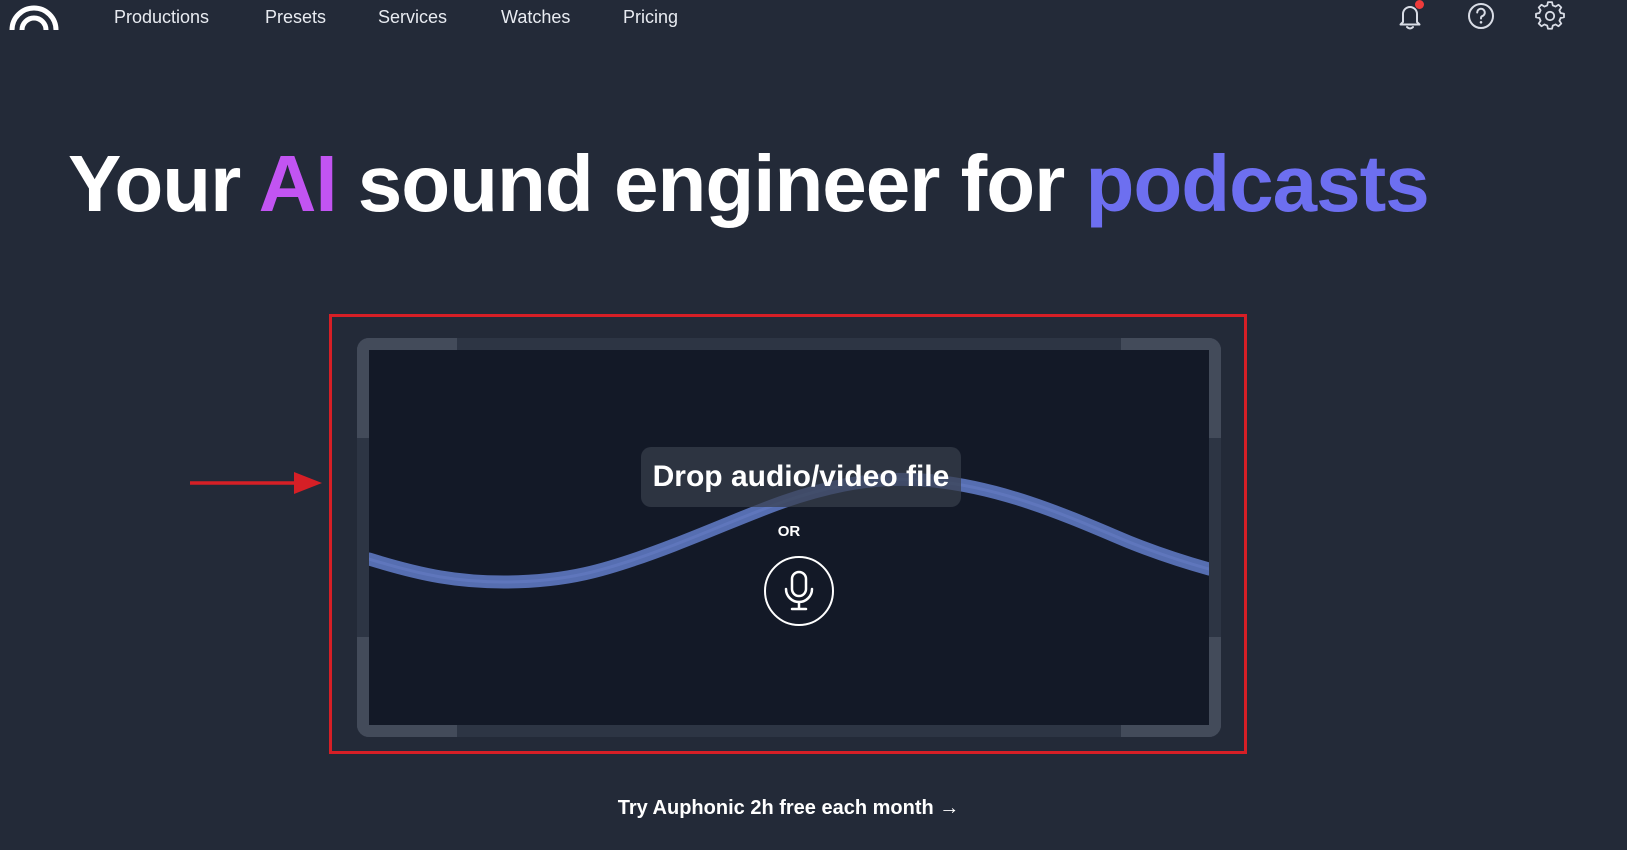  Describe the element at coordinates (711, 183) in the screenshot. I see `hero-title-middle: sound engineer for` at that location.